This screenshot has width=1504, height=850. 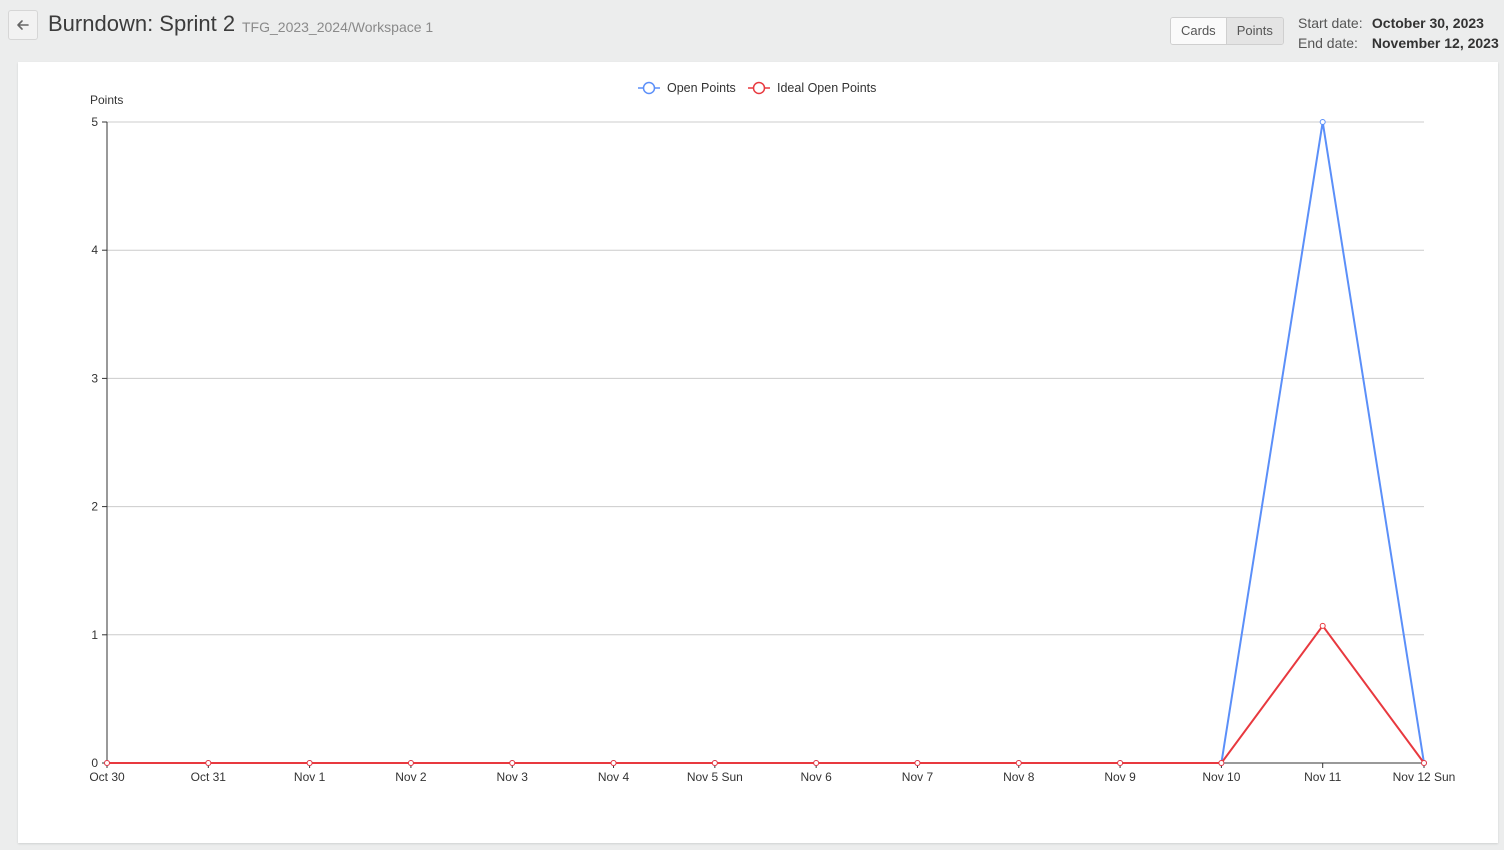 What do you see at coordinates (94, 507) in the screenshot?
I see `y-tick-label: 2` at bounding box center [94, 507].